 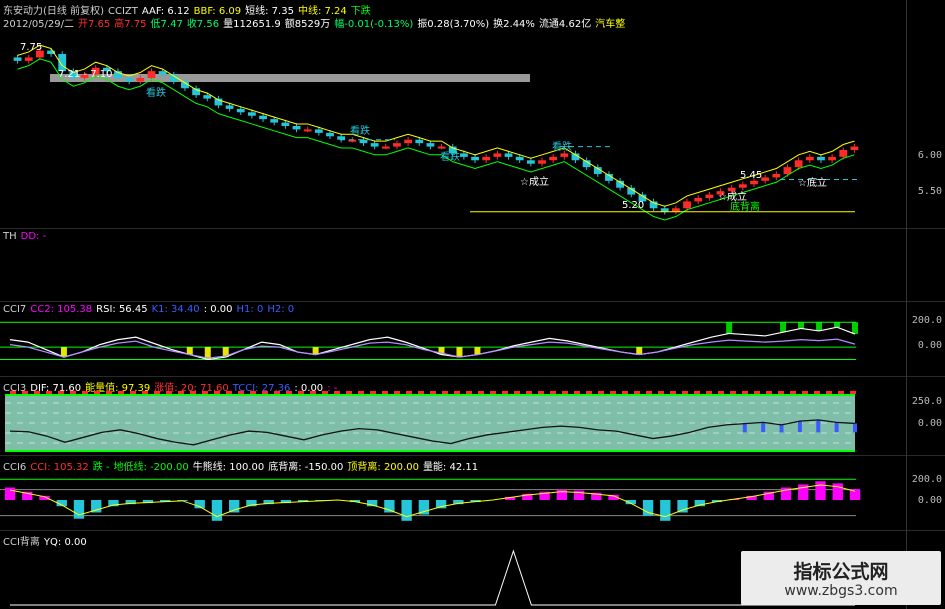 What do you see at coordinates (841, 591) in the screenshot?
I see `watermark-url: www.zbgs3.com` at bounding box center [841, 591].